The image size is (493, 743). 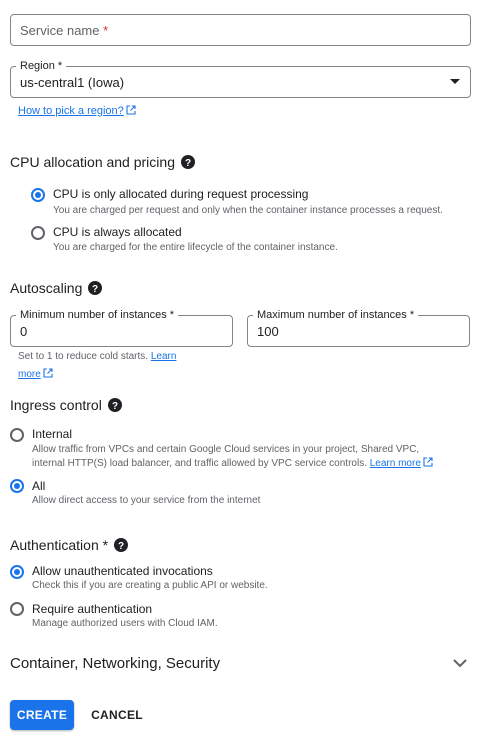 I want to click on min-instances-field: Minimum number of instances * 0, so click(x=121, y=327).